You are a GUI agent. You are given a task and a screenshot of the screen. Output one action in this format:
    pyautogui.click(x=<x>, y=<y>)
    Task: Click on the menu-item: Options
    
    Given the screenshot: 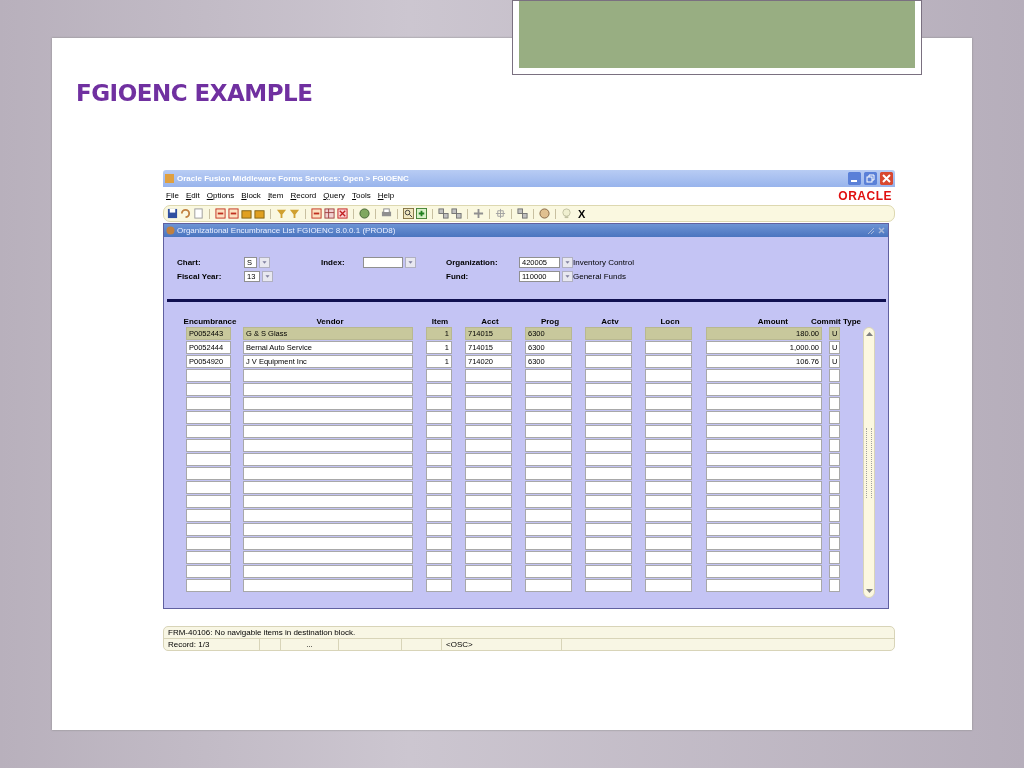 What is the action you would take?
    pyautogui.click(x=220, y=195)
    